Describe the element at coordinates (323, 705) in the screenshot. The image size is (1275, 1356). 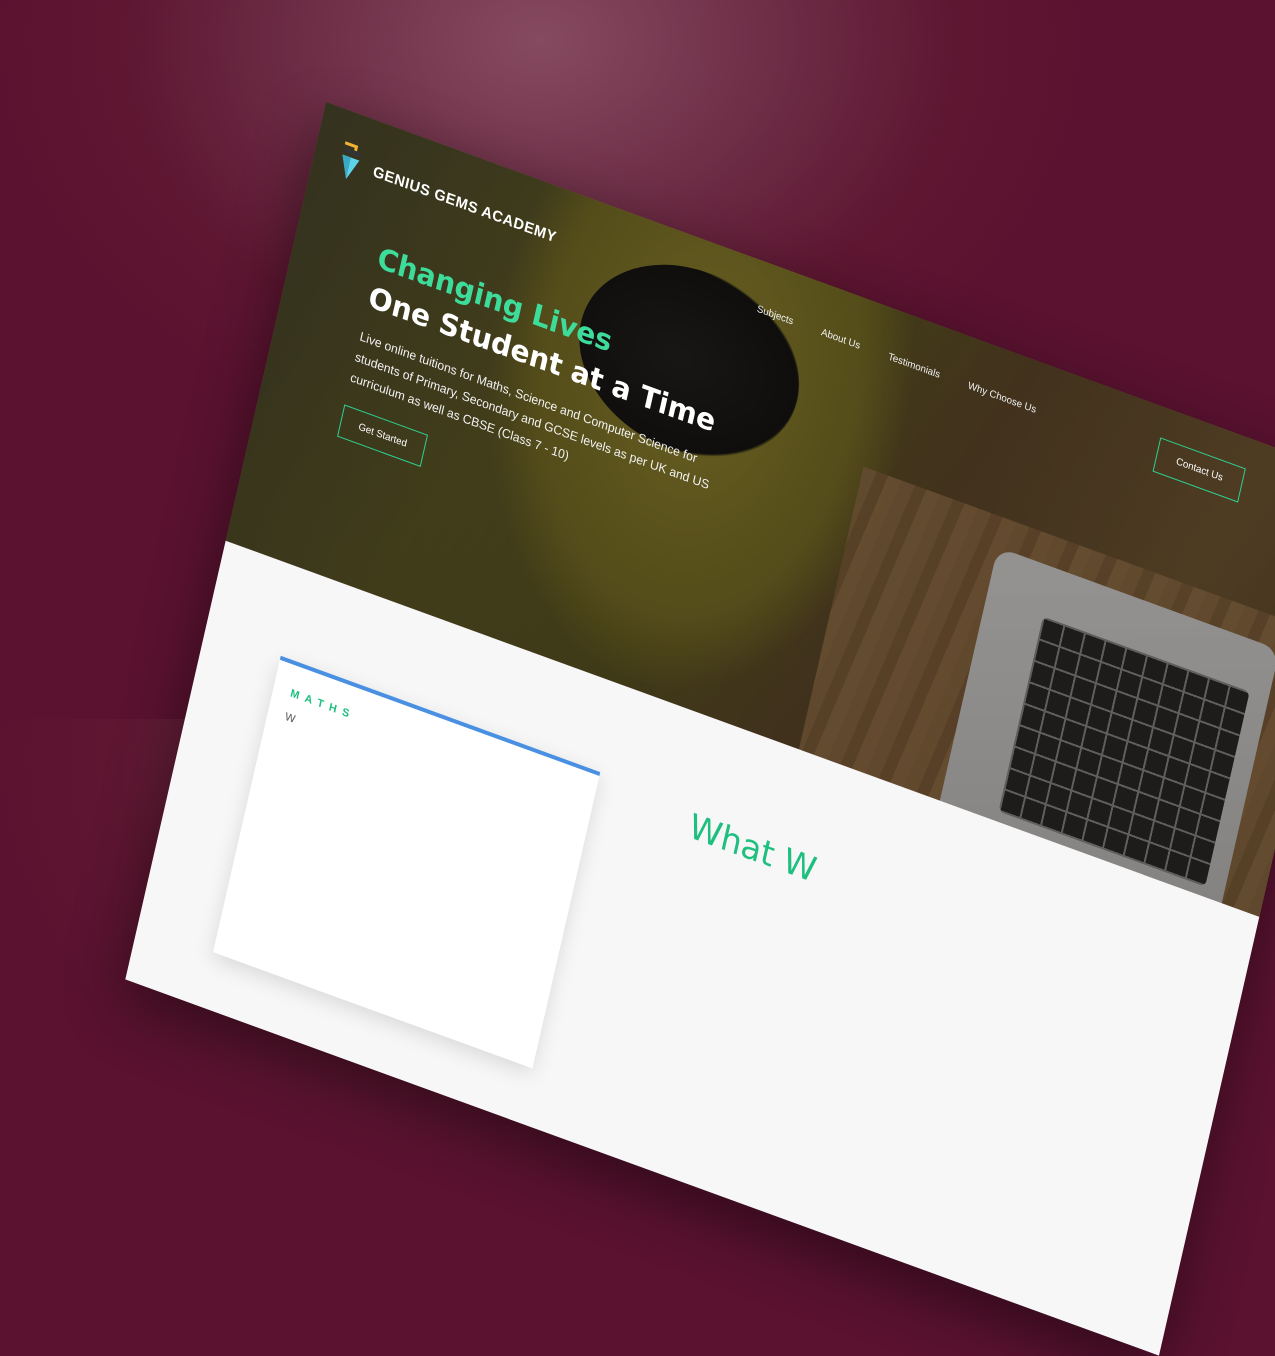
I see `subject-card-title: MATHS` at that location.